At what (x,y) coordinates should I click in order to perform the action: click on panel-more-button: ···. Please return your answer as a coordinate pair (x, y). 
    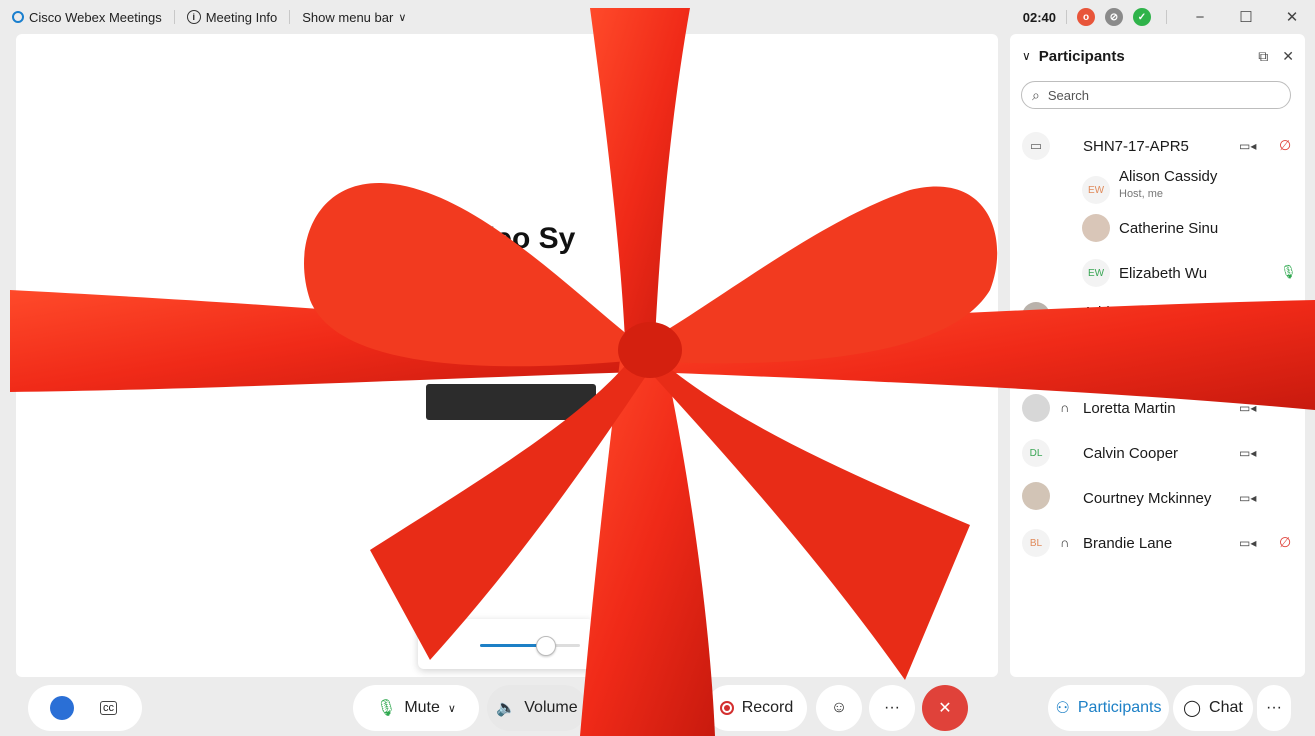
    Looking at the image, I should click on (1274, 708).